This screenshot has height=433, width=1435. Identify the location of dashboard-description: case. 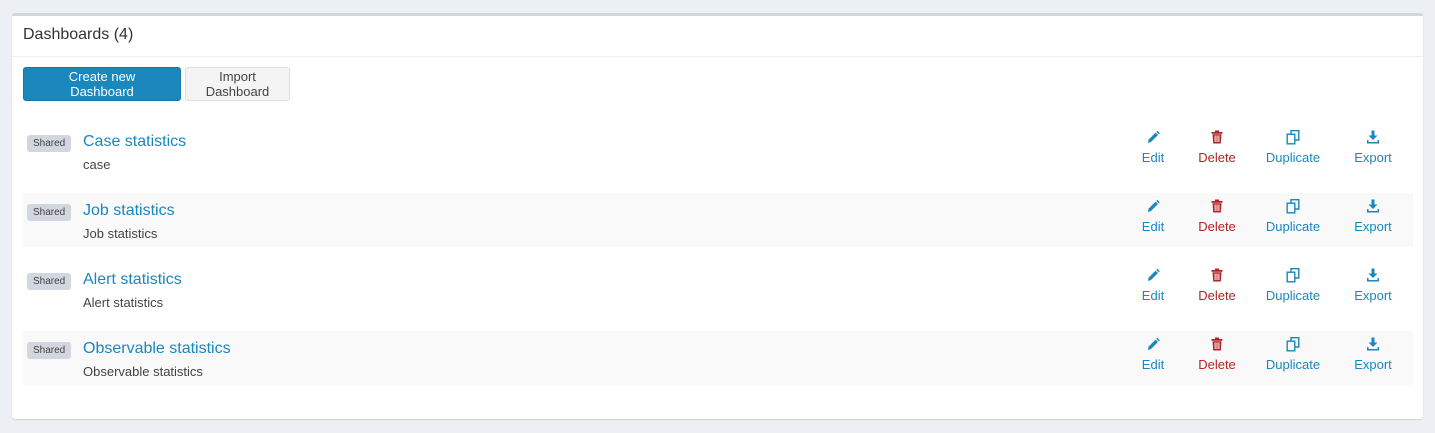
(97, 164).